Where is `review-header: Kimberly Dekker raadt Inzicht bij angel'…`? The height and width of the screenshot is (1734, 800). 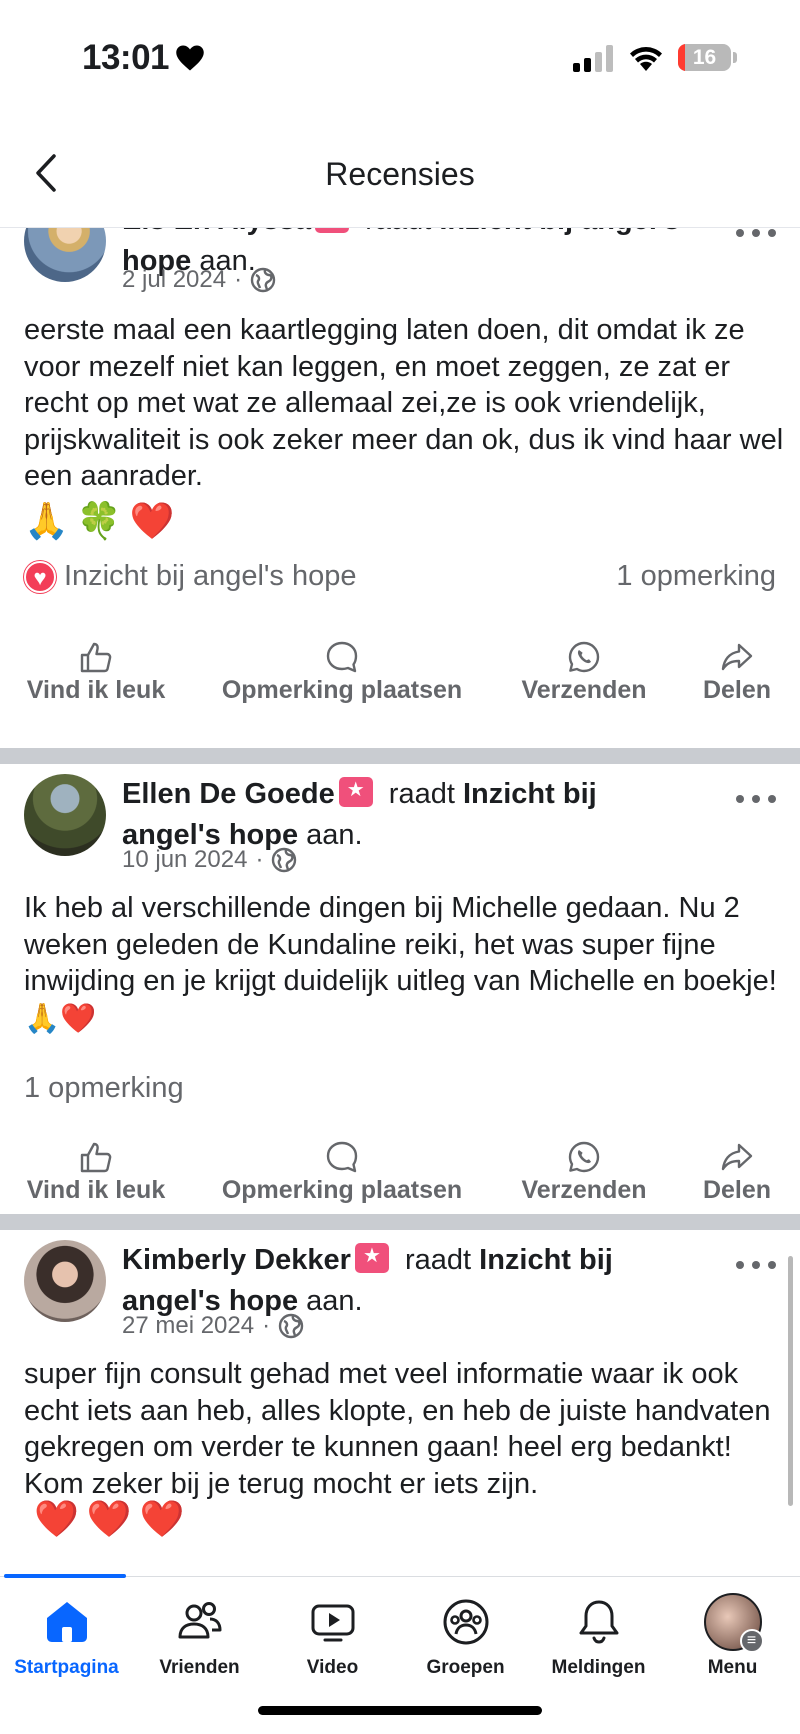
review-header: Kimberly Dekker raadt Inzicht bij angel'… is located at coordinates (417, 1281).